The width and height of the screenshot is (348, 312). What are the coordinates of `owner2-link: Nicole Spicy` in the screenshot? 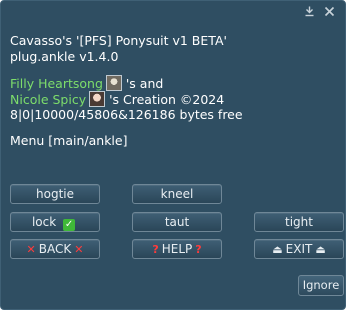 It's located at (48, 99).